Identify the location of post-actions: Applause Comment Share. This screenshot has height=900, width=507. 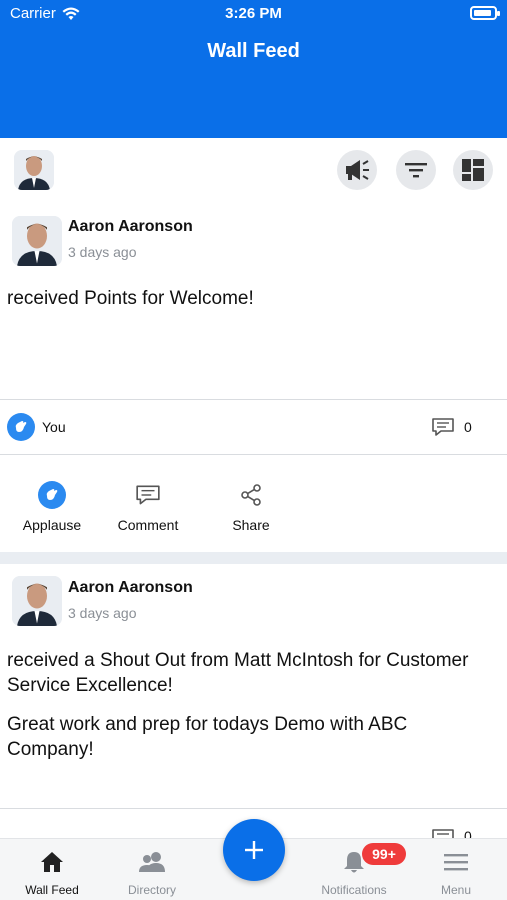
(253, 503).